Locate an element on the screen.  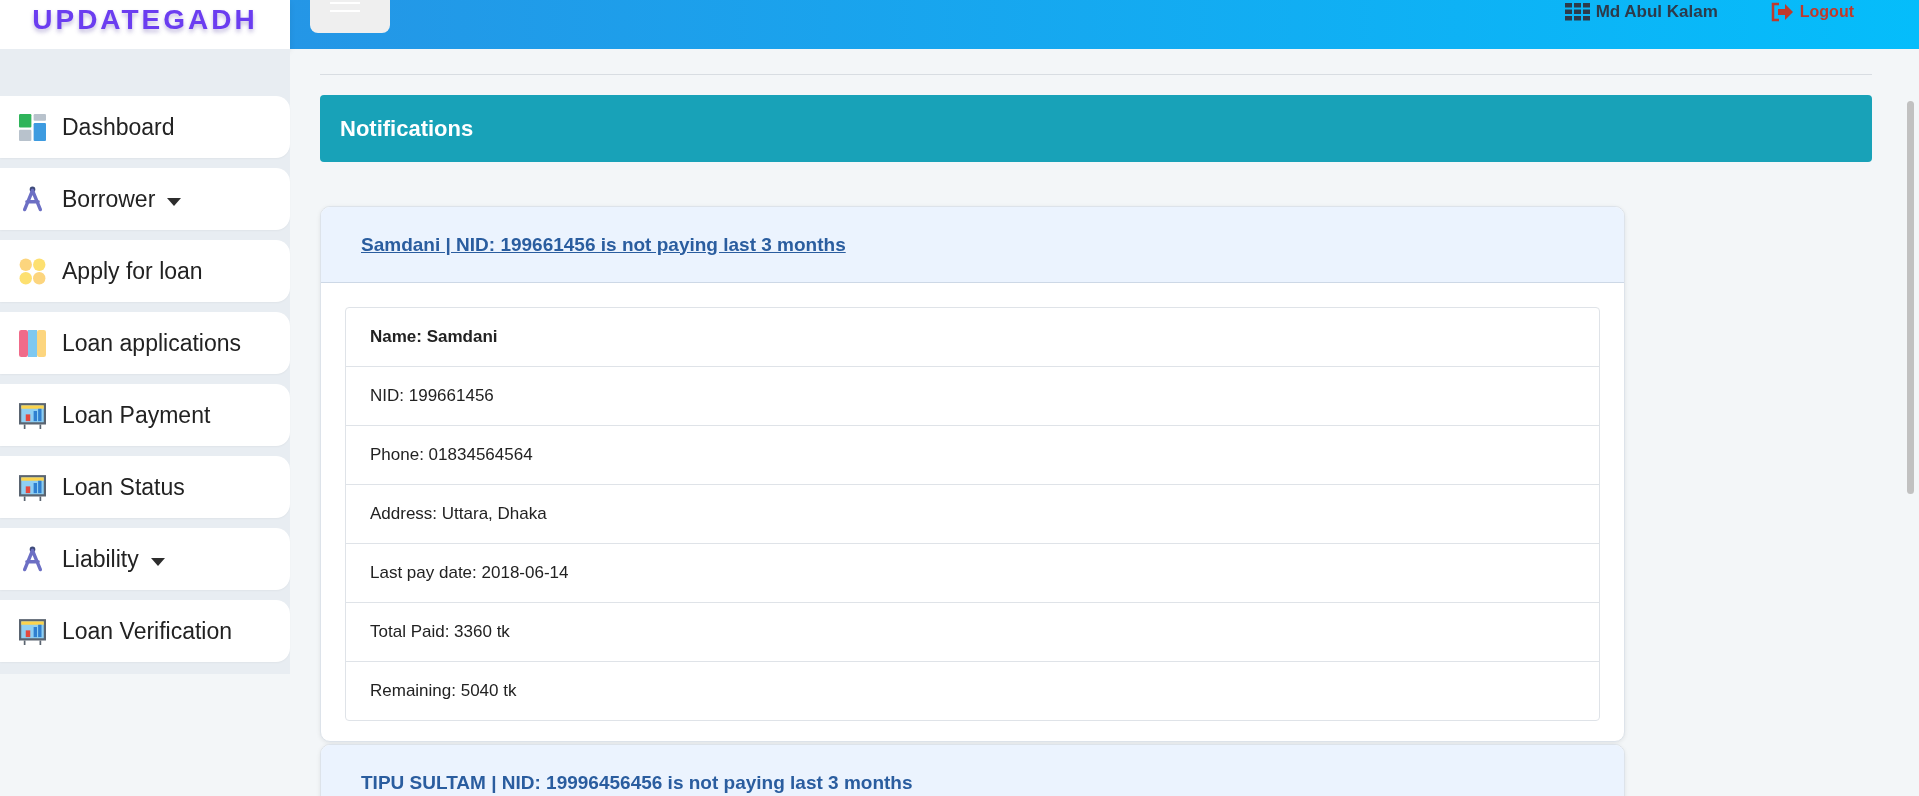
menu-button is located at coordinates (350, 16).